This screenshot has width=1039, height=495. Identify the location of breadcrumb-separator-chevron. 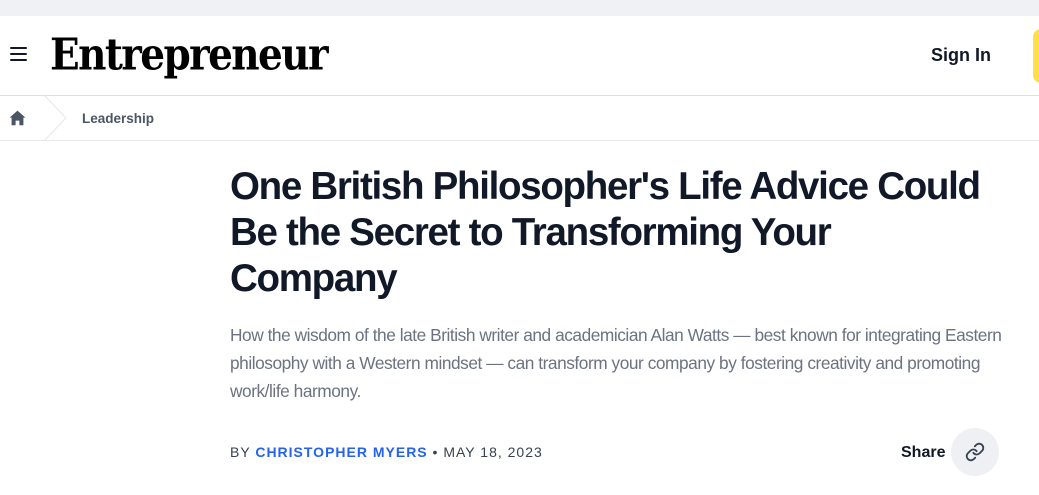
(55, 118).